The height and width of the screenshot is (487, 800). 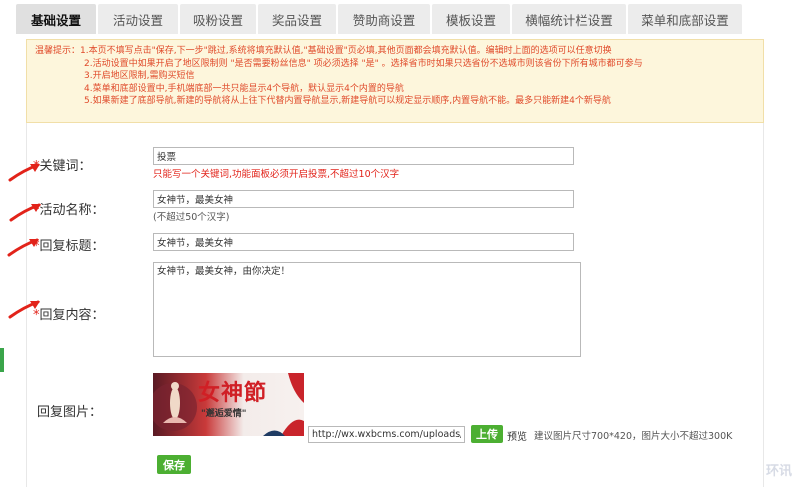 I want to click on activity-name-label-text: 活动名称：, so click(x=72, y=210).